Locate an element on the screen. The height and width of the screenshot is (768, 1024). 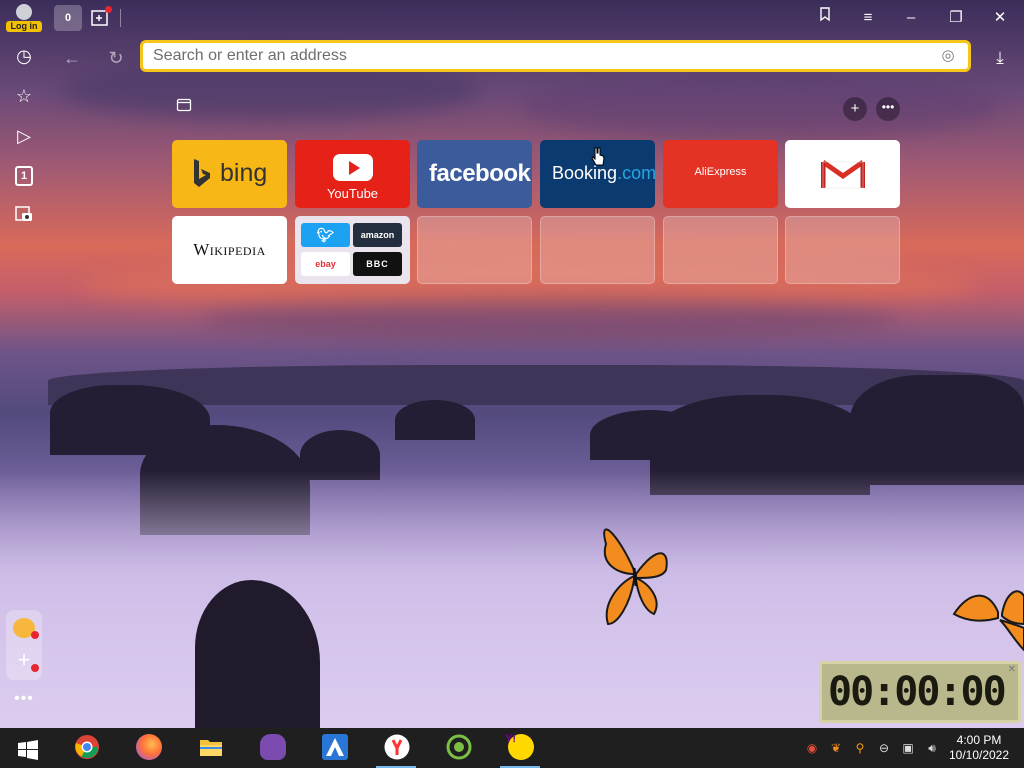
play-icon: ▷ is located at coordinates (24, 136).